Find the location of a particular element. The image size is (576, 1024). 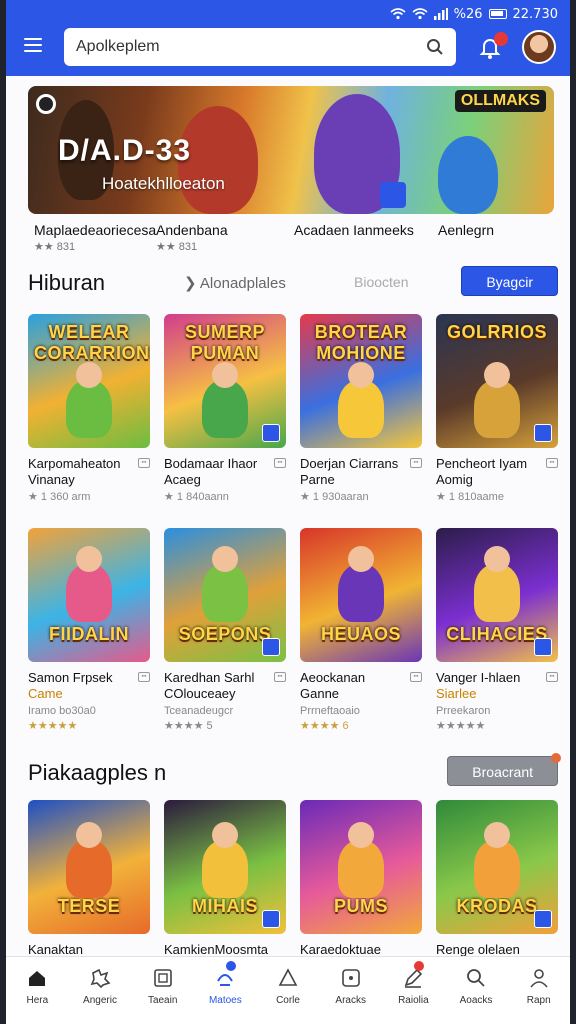

game-meta: ★ 1 360 arm is located at coordinates (59, 497).